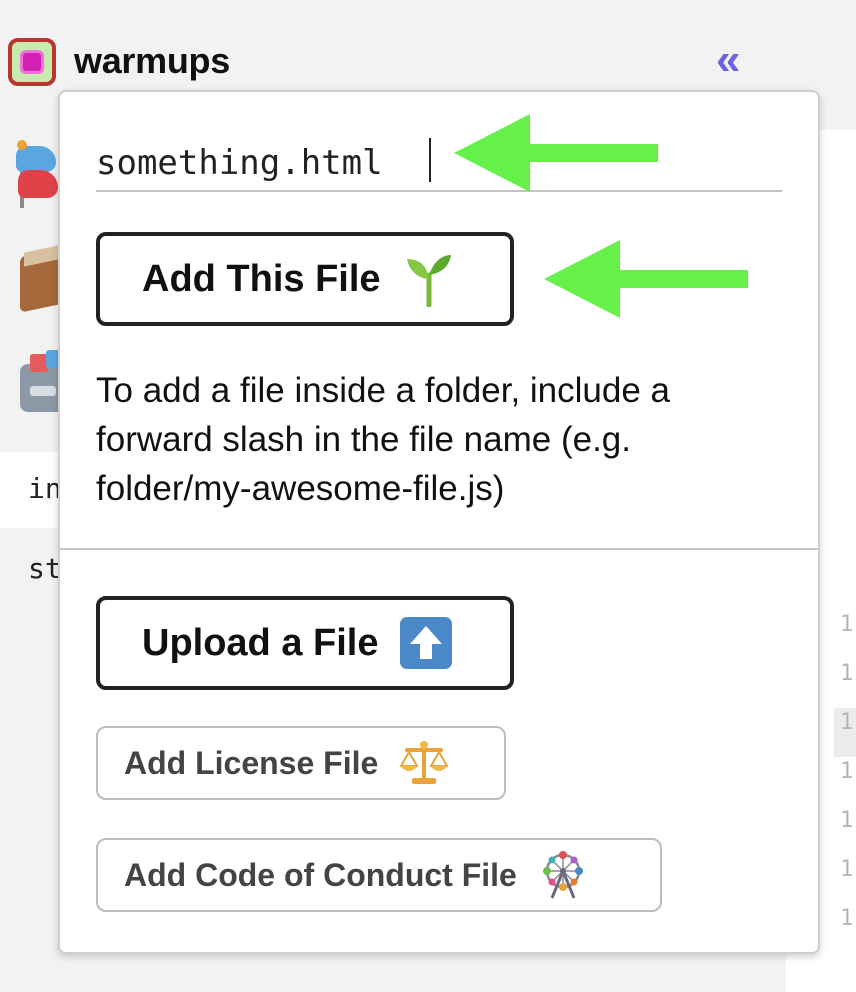 This screenshot has height=992, width=856. I want to click on sidebar-file-item: st, so click(31, 570).